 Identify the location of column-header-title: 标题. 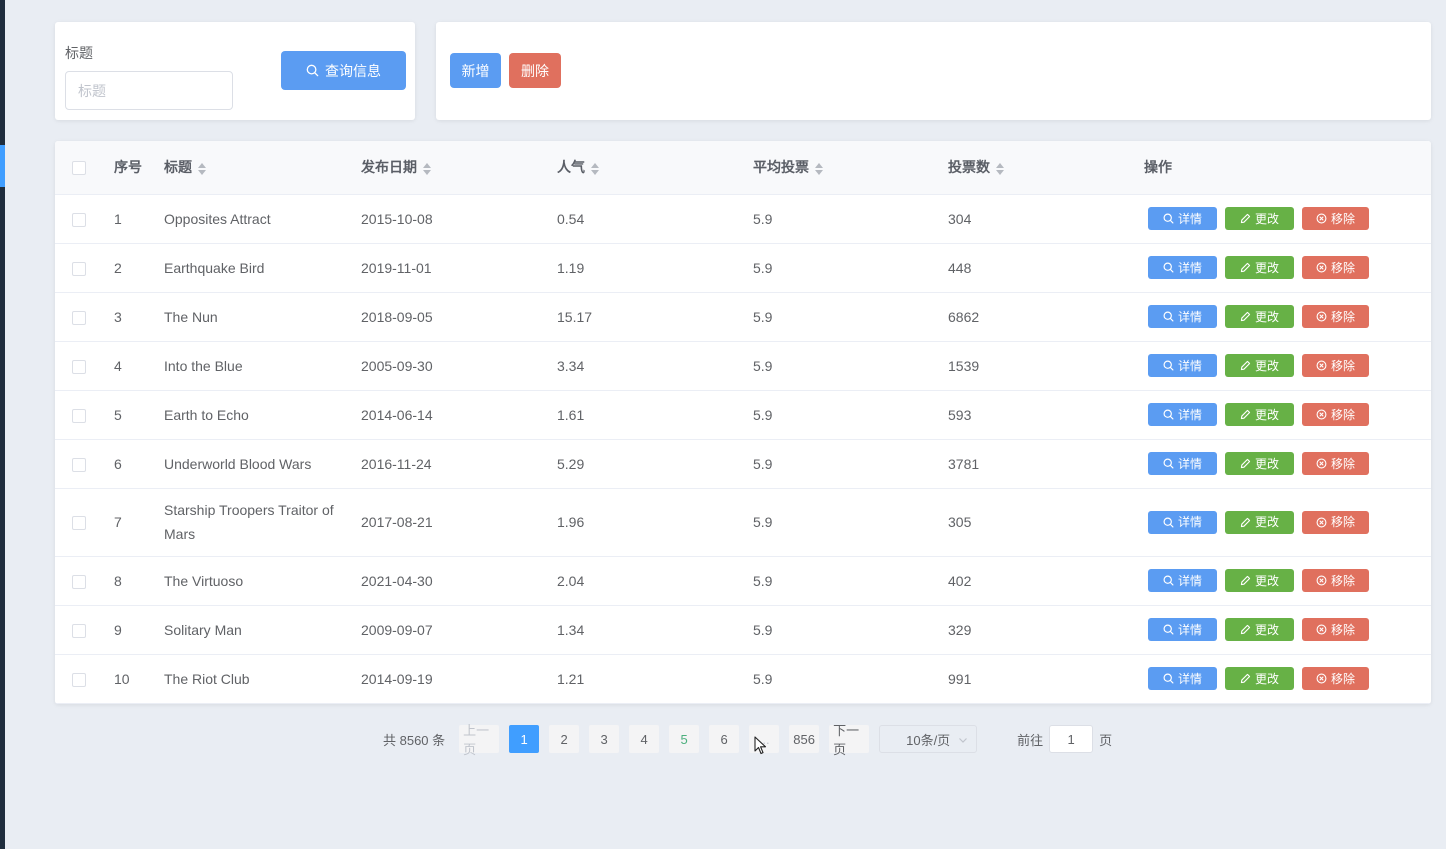
(262, 168).